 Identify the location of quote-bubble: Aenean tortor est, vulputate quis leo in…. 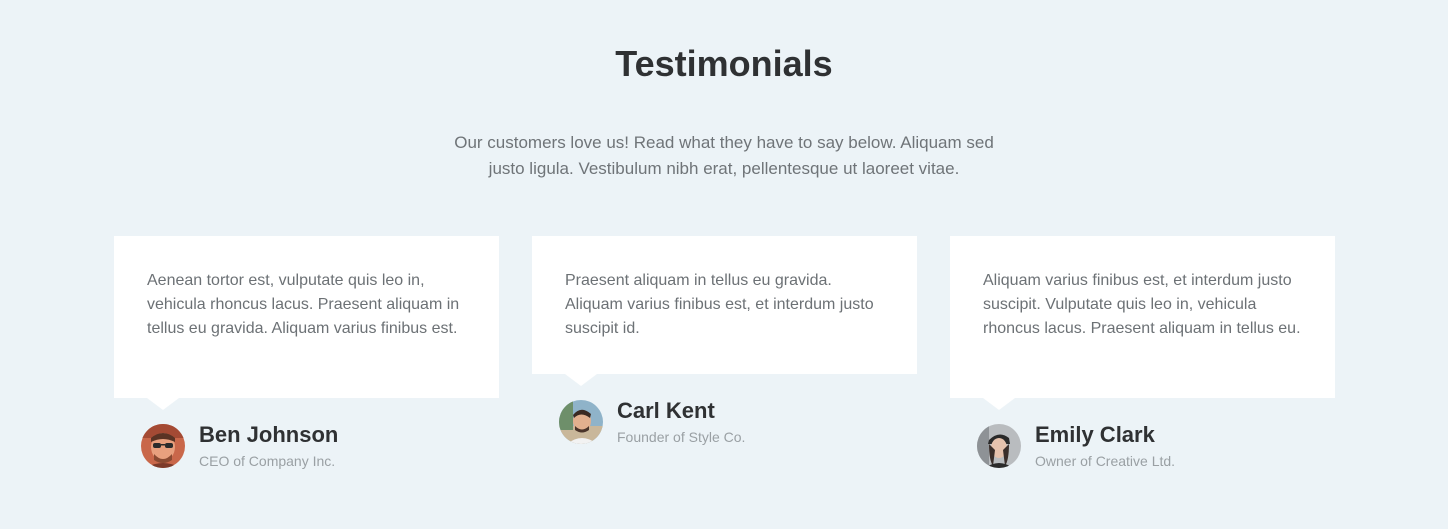
(306, 323).